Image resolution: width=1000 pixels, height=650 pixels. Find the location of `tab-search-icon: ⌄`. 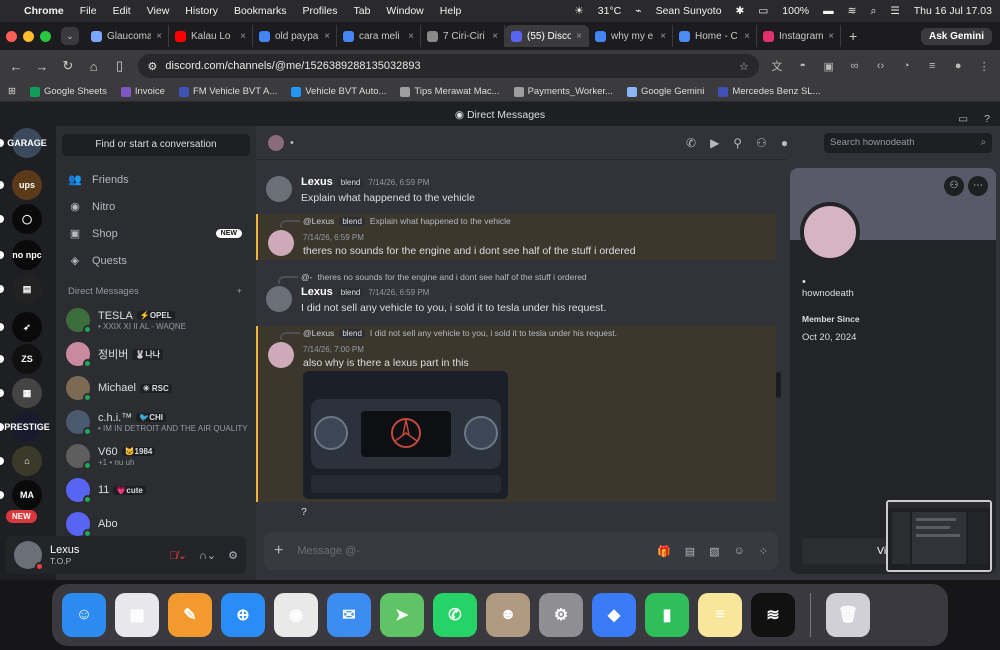

tab-search-icon: ⌄ is located at coordinates (70, 36).